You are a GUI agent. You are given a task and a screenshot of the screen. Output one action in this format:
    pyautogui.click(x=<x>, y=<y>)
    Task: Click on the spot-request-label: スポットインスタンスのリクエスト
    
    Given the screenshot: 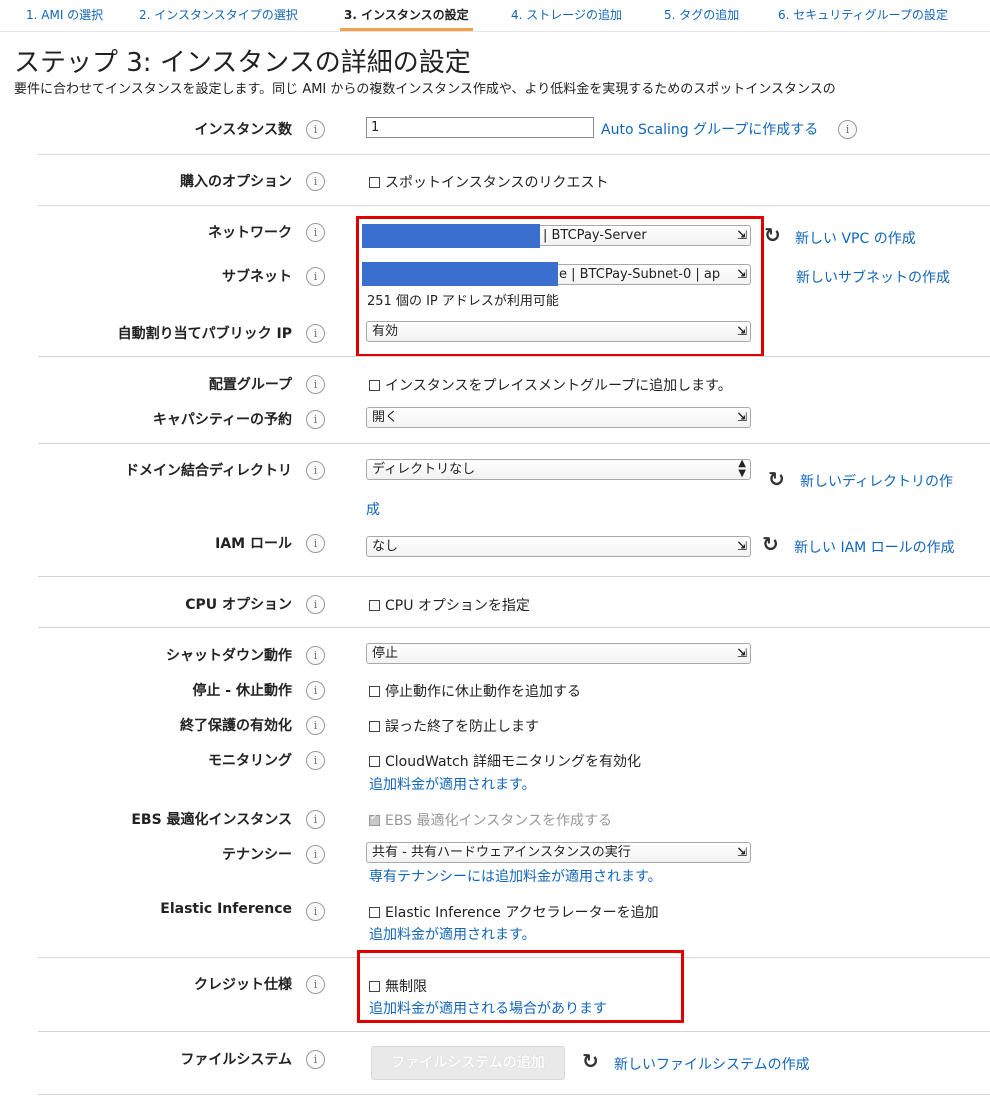 What is the action you would take?
    pyautogui.click(x=497, y=183)
    